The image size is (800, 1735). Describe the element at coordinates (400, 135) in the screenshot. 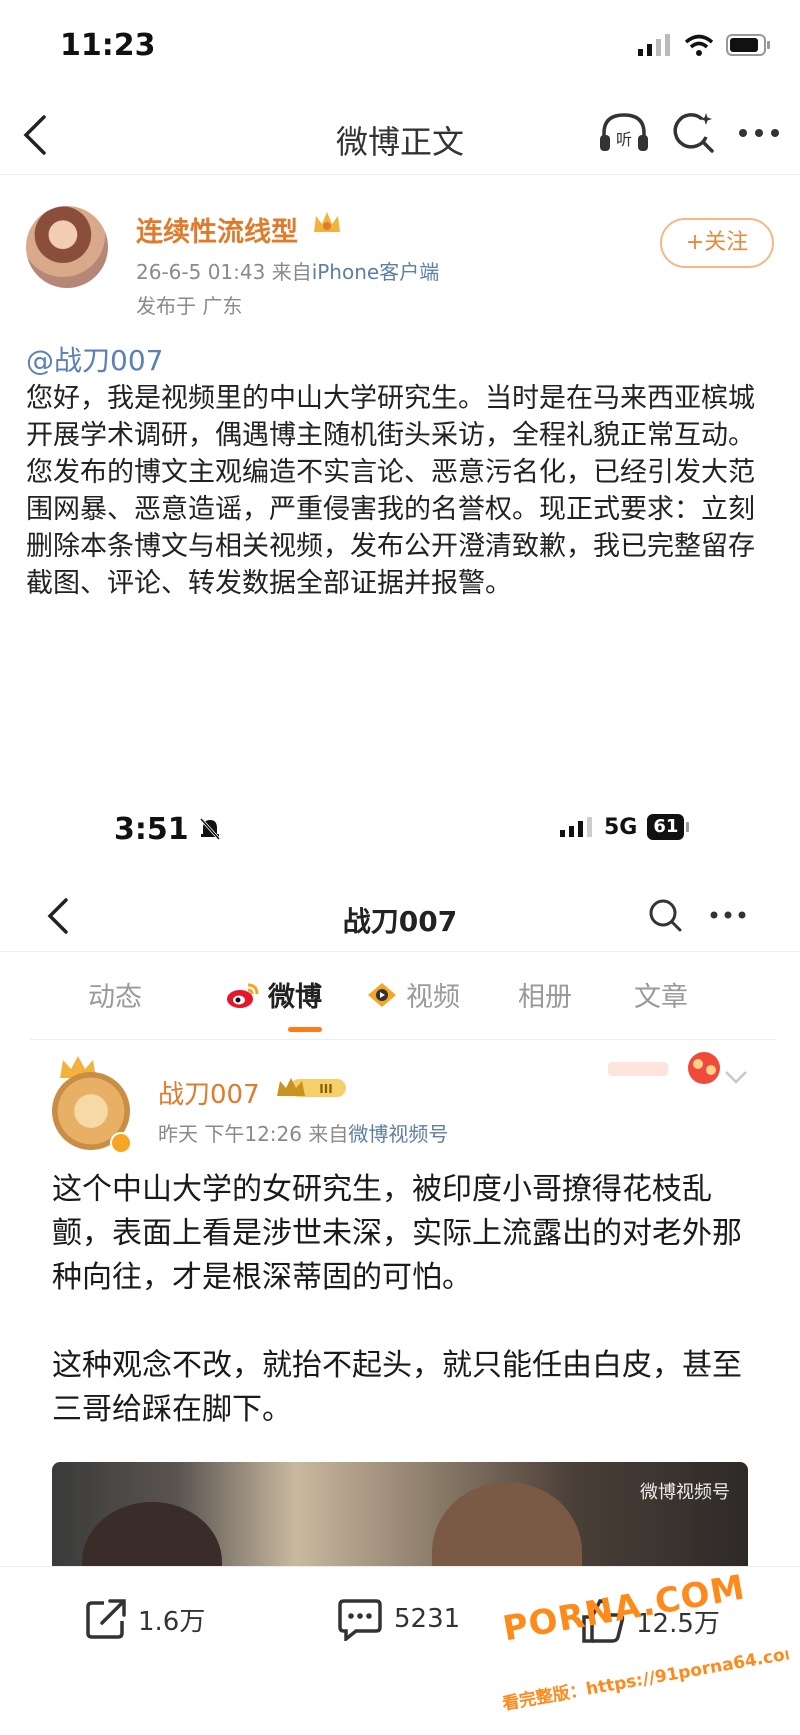

I see `detail-nav-bar: 微博正文 听` at that location.